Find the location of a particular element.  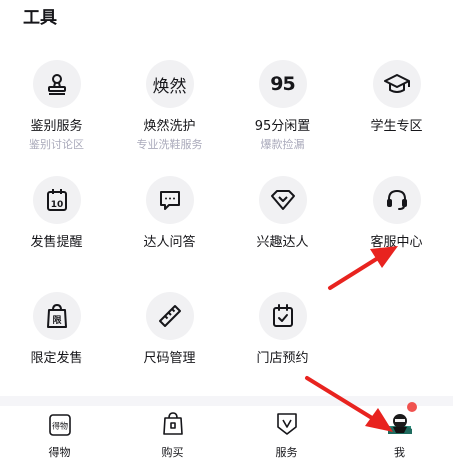

limited-glyph: 限 is located at coordinates (57, 320).